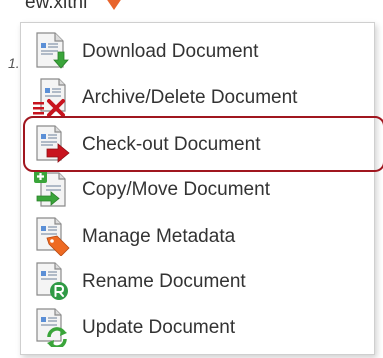 The width and height of the screenshot is (383, 358). I want to click on download-document-icon, so click(52, 50).